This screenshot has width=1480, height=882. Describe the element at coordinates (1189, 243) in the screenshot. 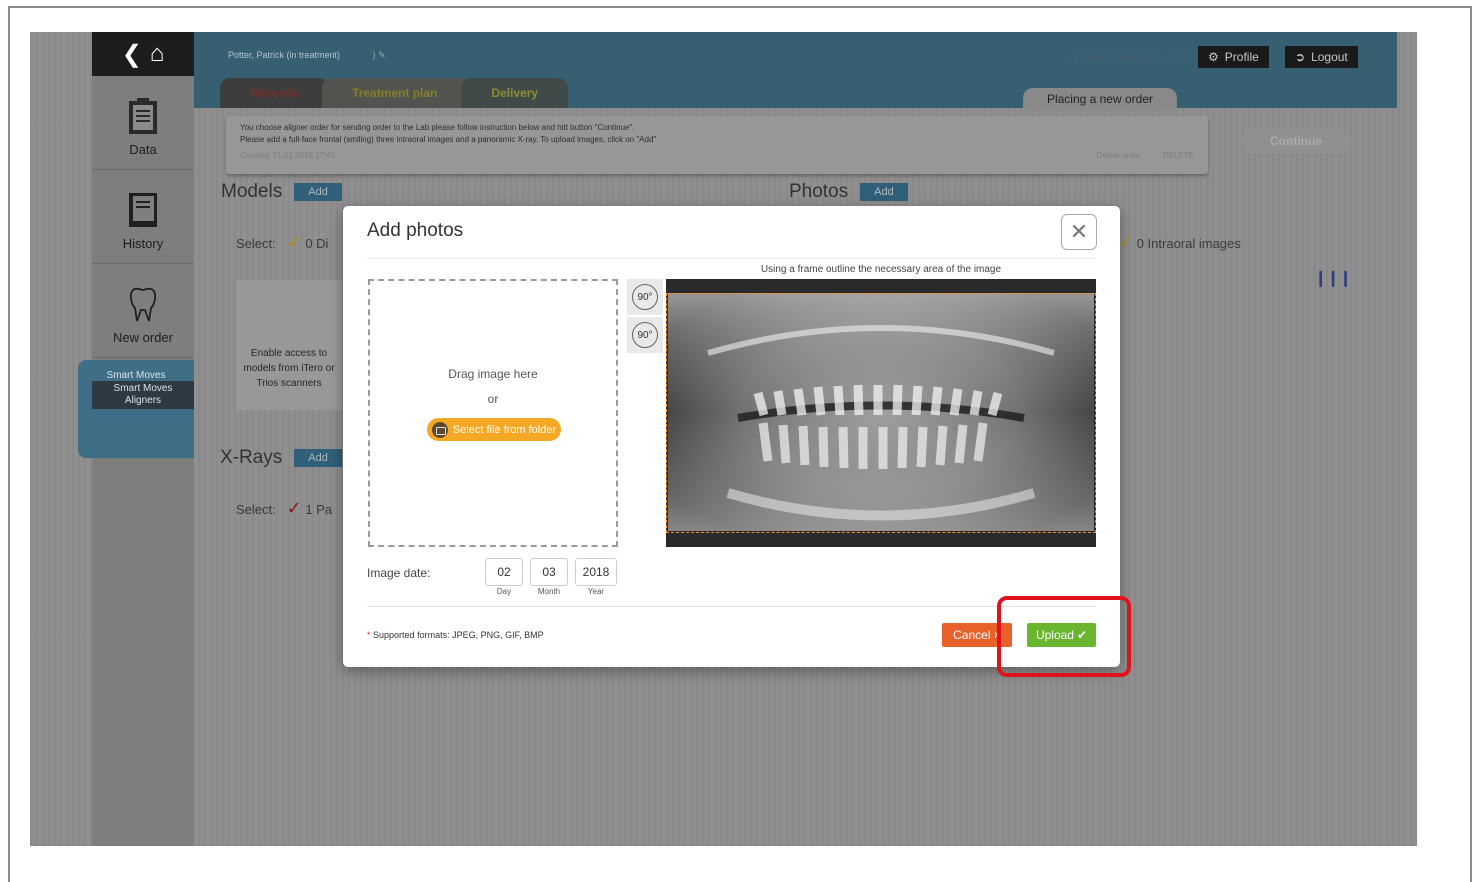

I see `photos-count: 0 Intraoral images` at that location.